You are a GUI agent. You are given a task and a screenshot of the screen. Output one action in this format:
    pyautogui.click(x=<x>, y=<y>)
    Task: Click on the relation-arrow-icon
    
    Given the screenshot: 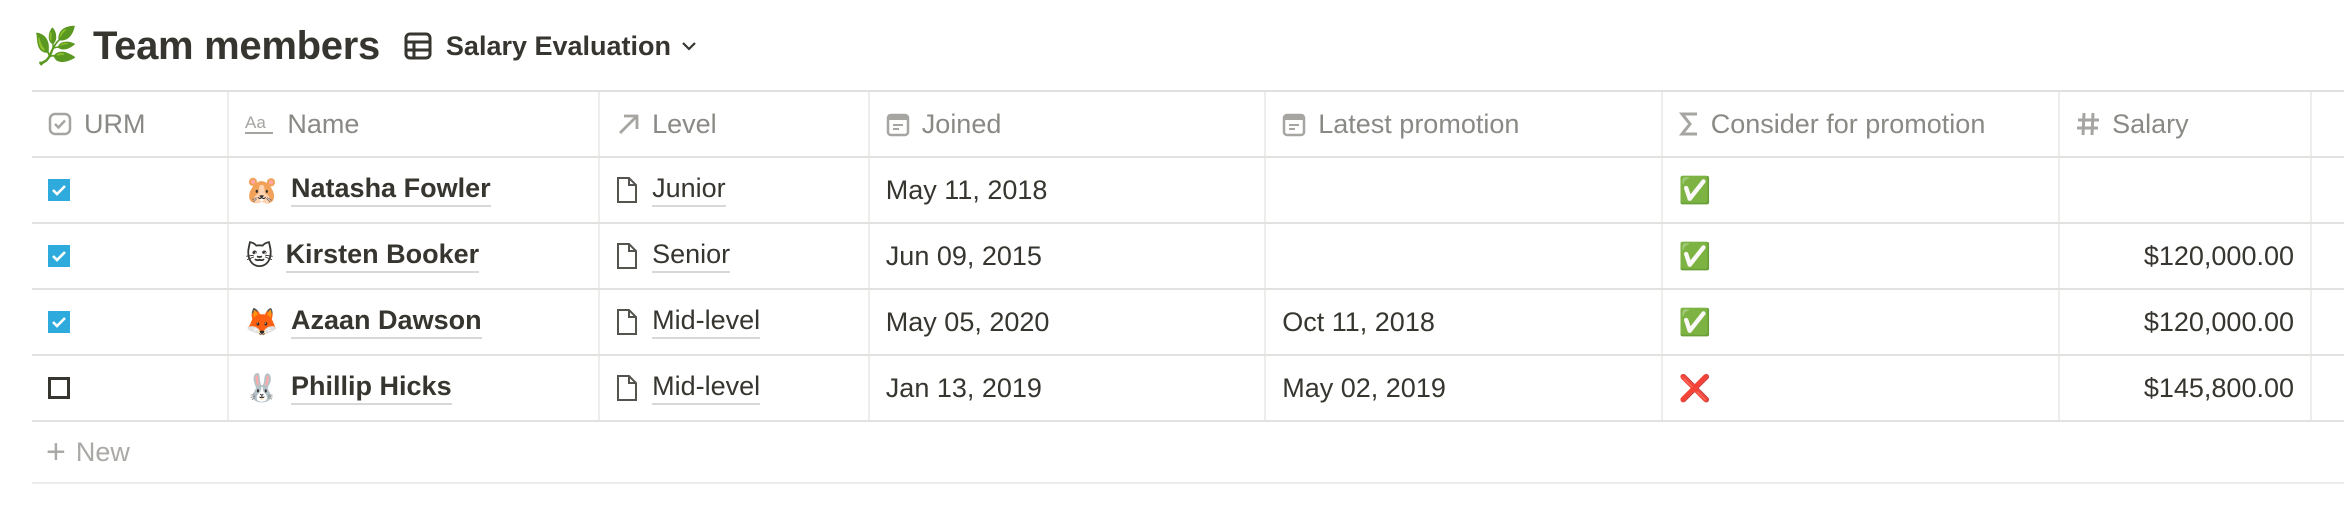 What is the action you would take?
    pyautogui.click(x=628, y=124)
    